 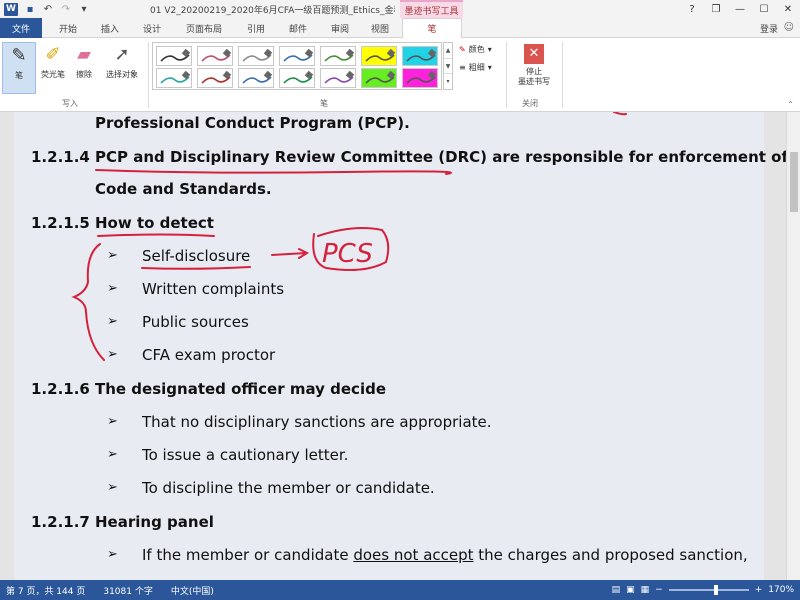 I want to click on gallery-more-icon: ▾, so click(x=448, y=81).